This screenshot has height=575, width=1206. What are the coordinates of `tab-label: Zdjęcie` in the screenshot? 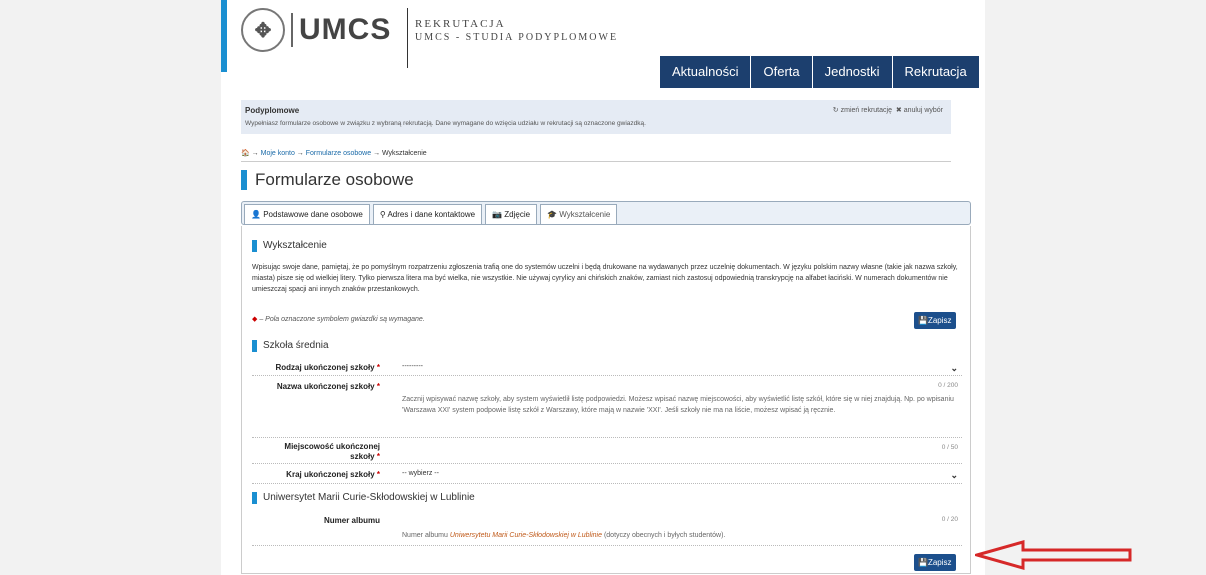 It's located at (517, 214).